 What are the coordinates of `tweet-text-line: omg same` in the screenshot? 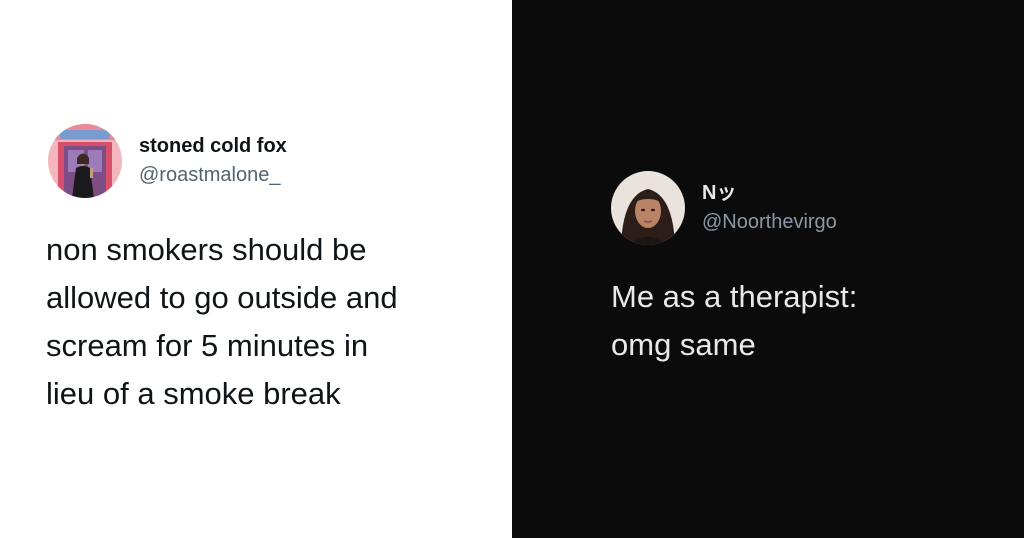 It's located at (683, 344).